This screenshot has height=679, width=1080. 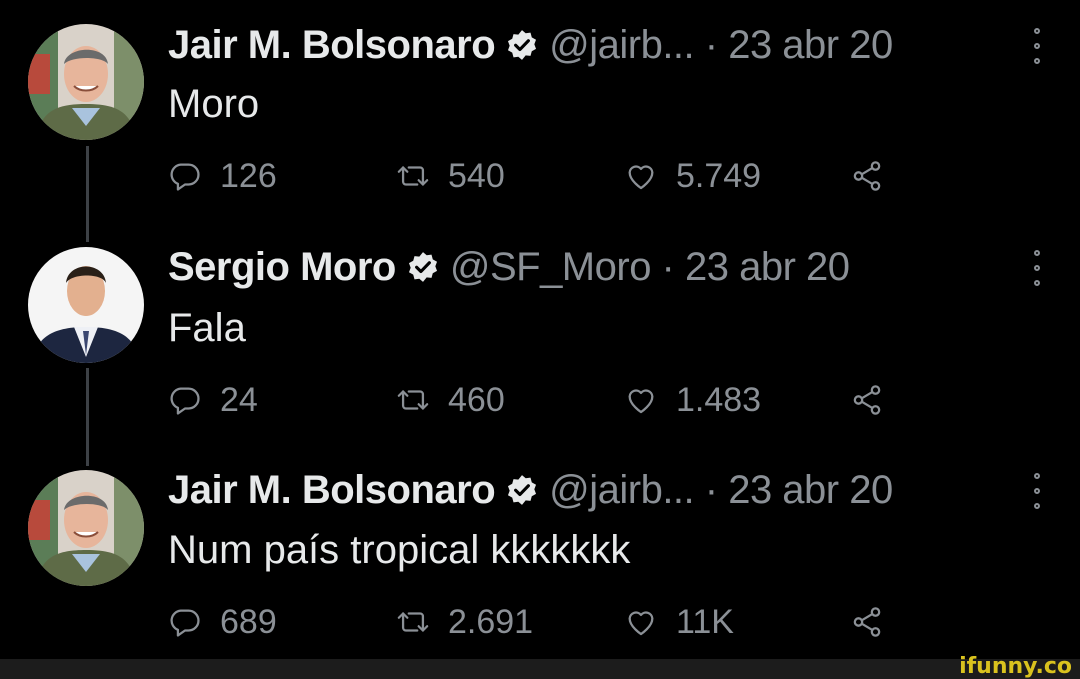 I want to click on tweet-text: Moro, so click(x=214, y=104).